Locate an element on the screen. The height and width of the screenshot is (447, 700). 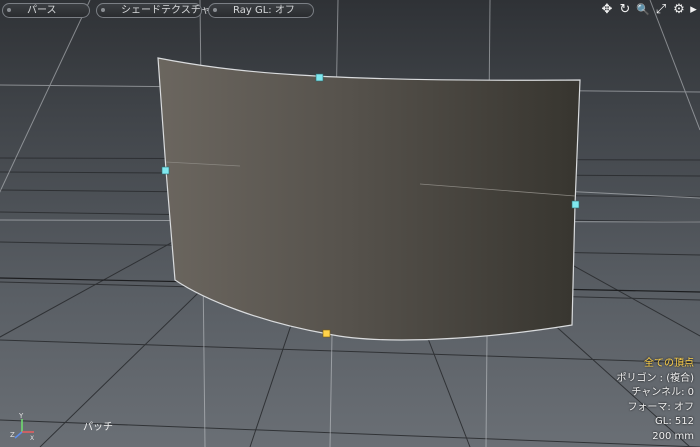
axis-x-label: X is located at coordinates (32, 437).